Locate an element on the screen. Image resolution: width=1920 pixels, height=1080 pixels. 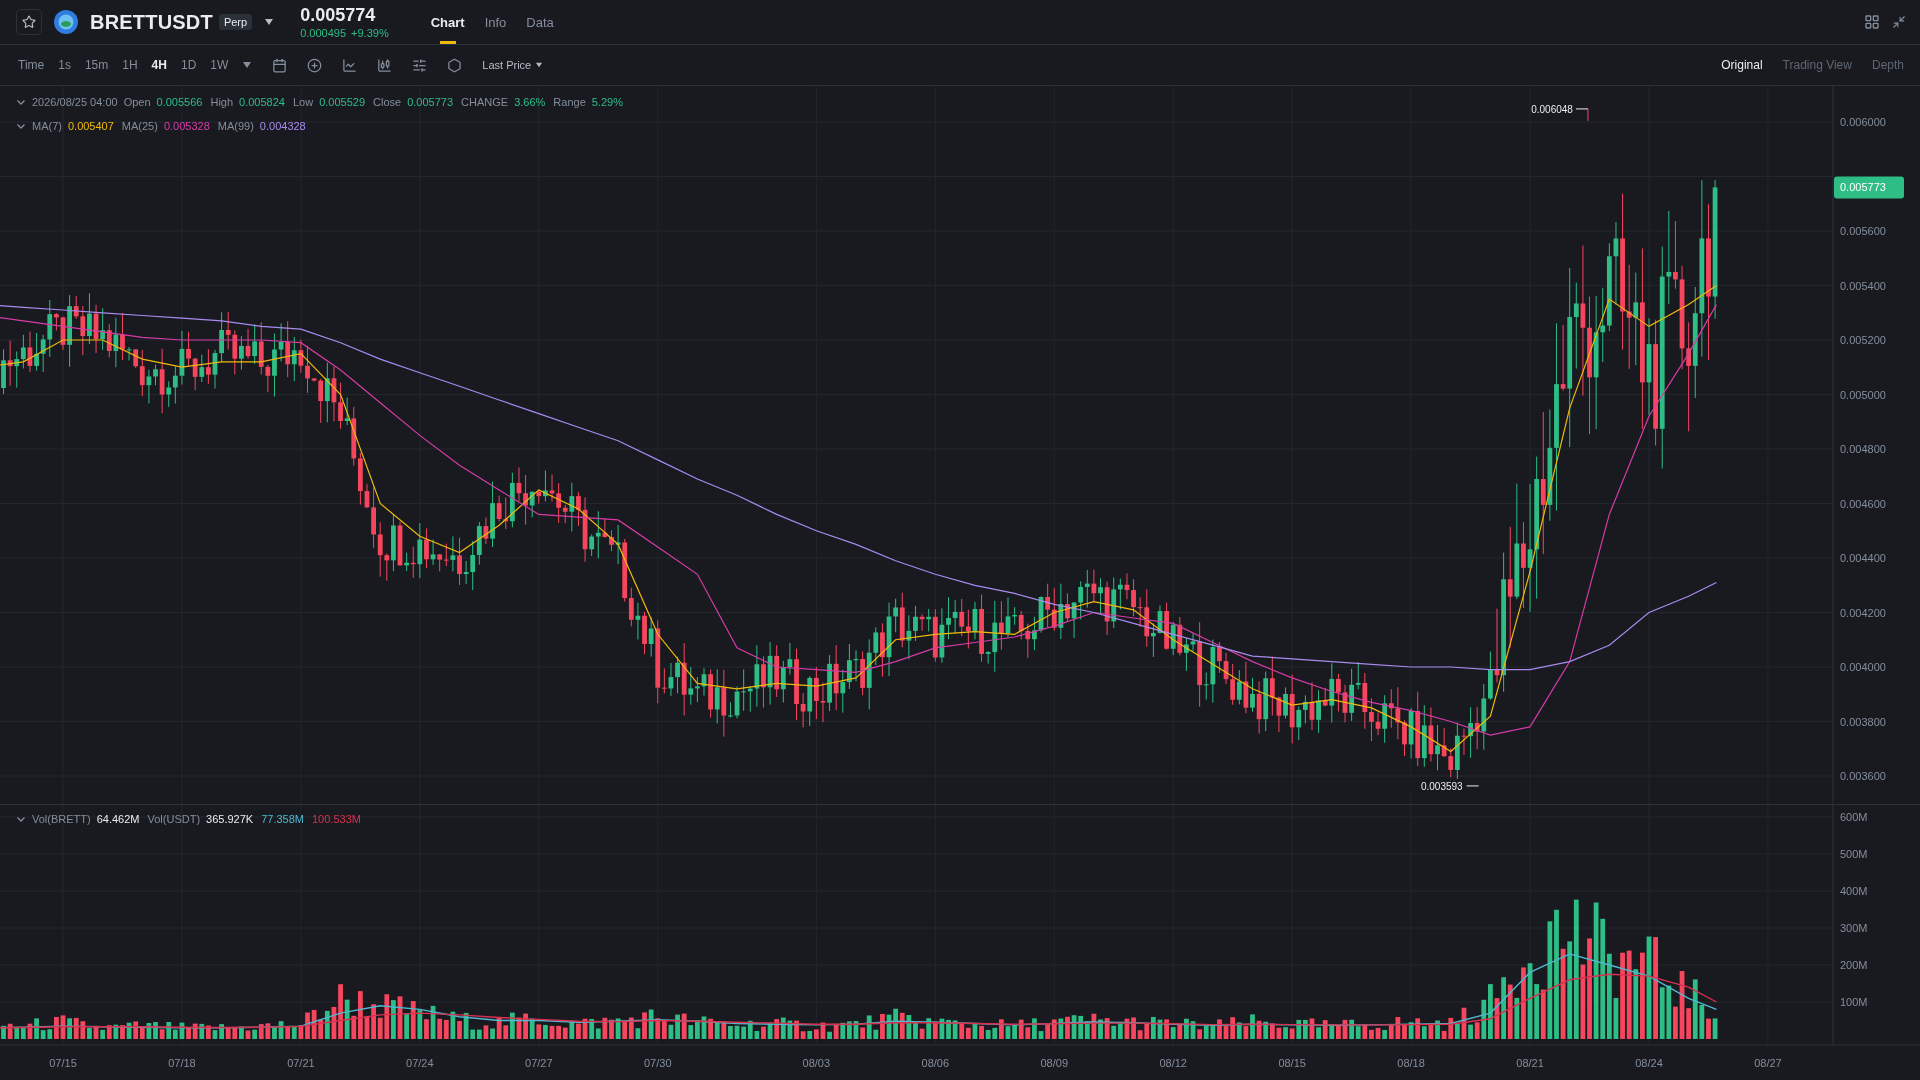
ohlc-value: 5.29% is located at coordinates (607, 102).